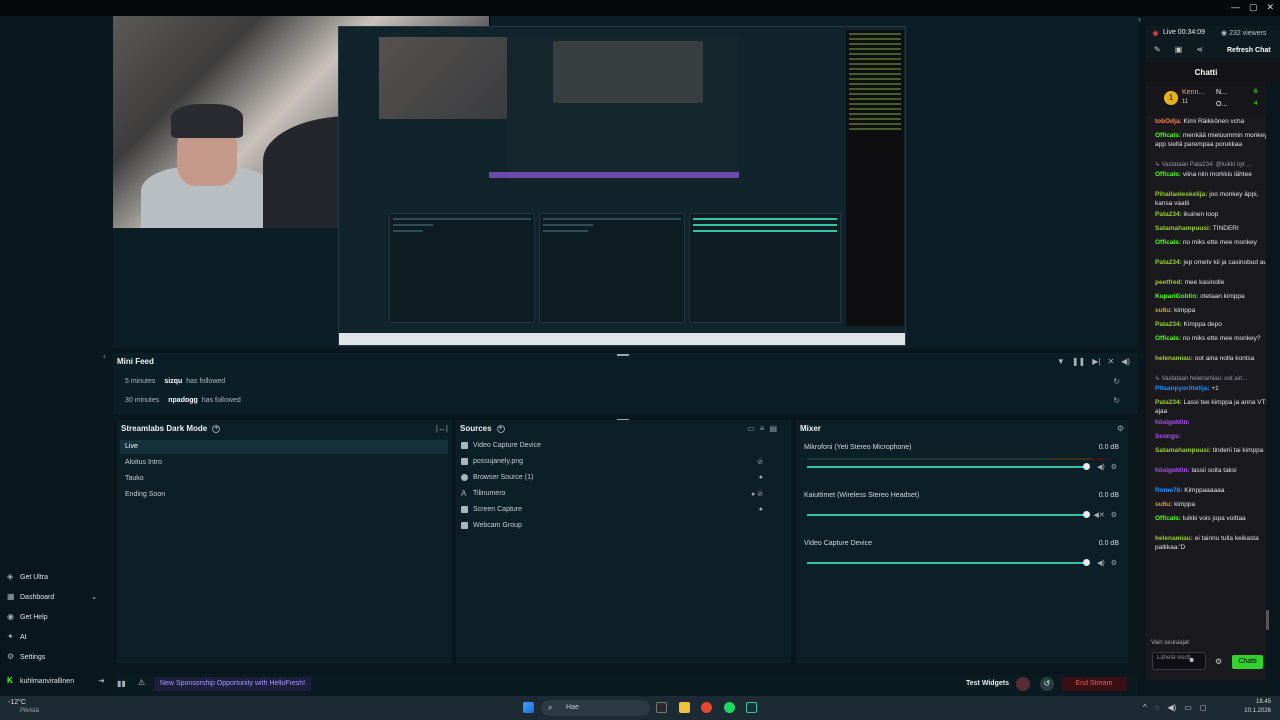 This screenshot has width=1280, height=720. Describe the element at coordinates (661, 707) in the screenshot. I see `task-view-icon` at that location.